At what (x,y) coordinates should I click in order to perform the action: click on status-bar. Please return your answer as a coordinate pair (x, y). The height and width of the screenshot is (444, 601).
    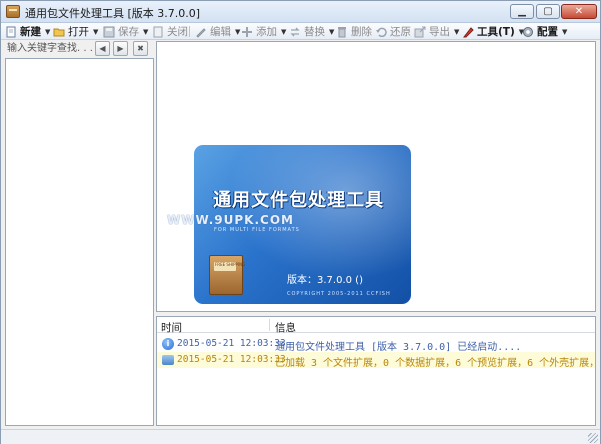
    Looking at the image, I should click on (300, 436).